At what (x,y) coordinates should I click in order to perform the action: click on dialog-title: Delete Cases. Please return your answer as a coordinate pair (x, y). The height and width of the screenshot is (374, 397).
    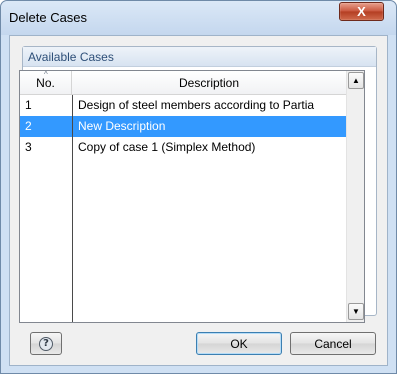
    Looking at the image, I should click on (48, 17).